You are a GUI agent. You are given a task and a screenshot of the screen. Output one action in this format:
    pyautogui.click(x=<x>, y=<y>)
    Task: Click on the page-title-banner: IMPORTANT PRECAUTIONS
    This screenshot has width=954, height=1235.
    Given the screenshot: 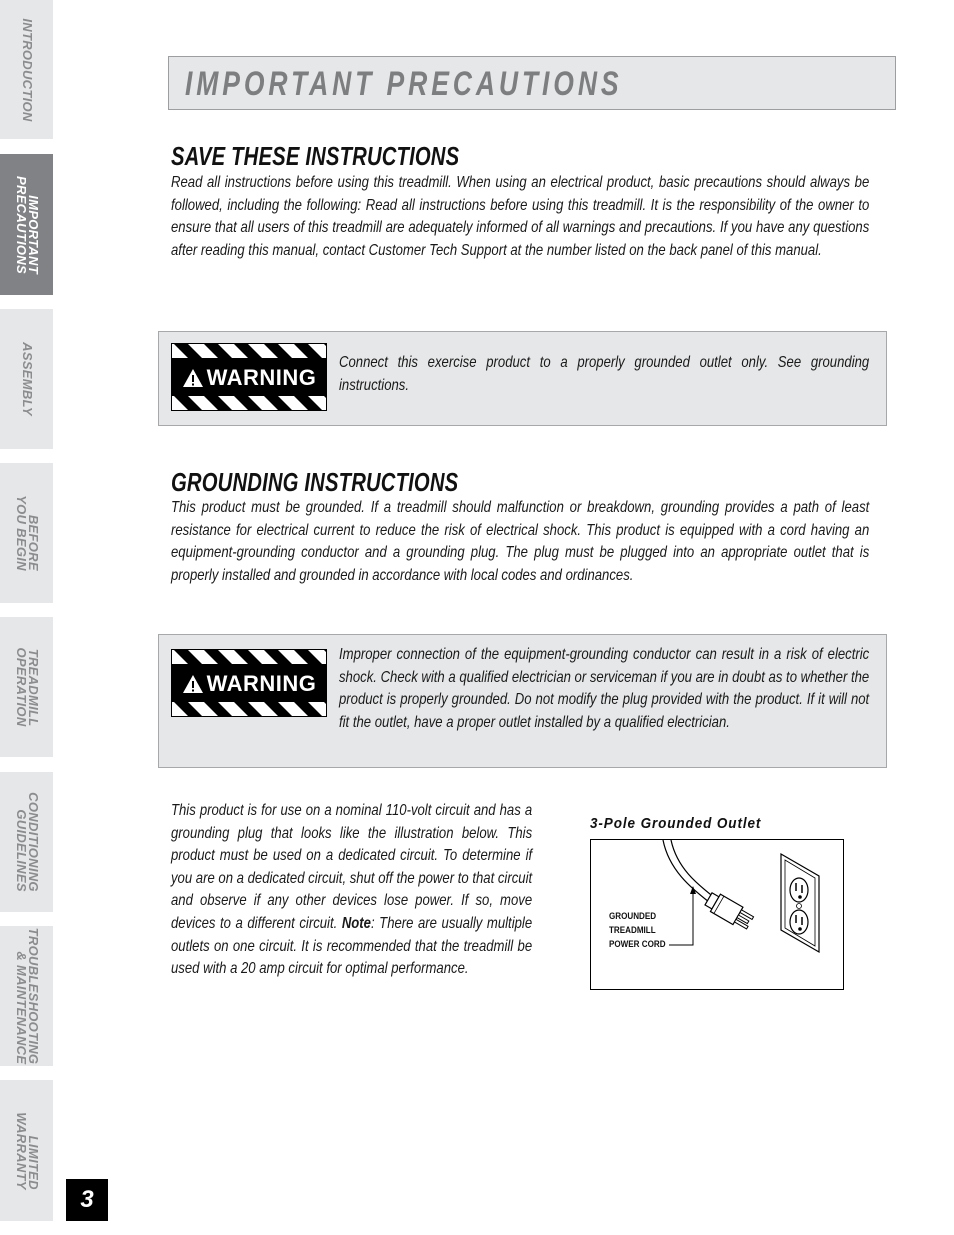 What is the action you would take?
    pyautogui.click(x=532, y=83)
    